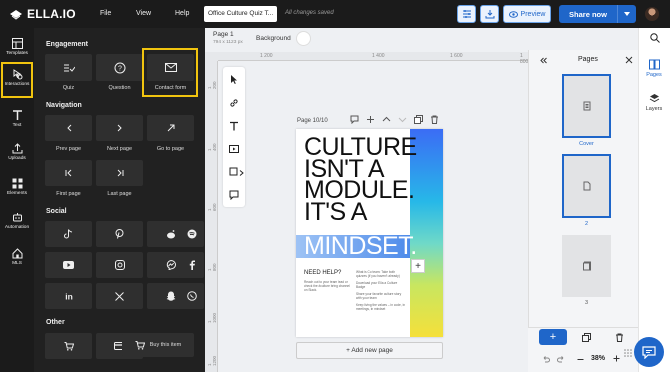 This screenshot has height=372, width=670. What do you see at coordinates (598, 358) in the screenshot?
I see `zoom-level: 38%` at bounding box center [598, 358].